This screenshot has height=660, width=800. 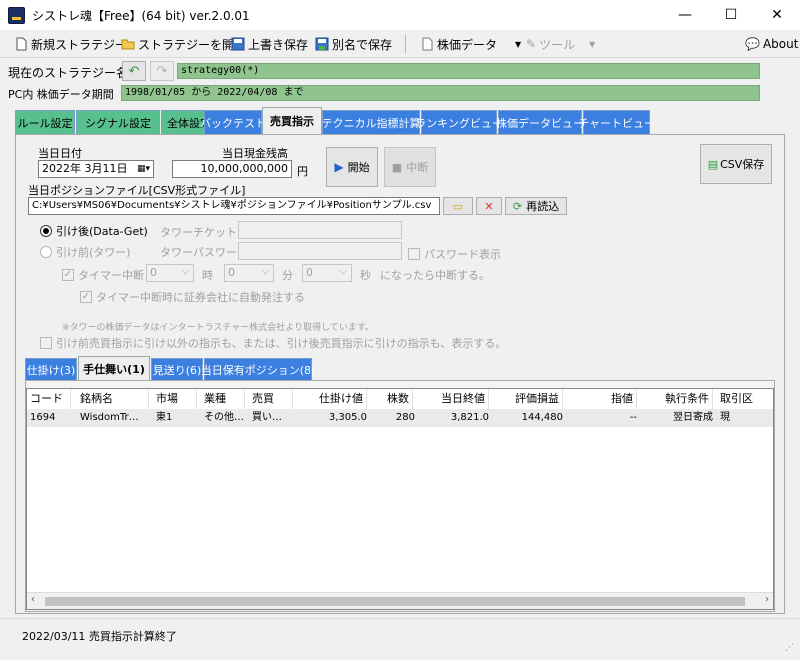 What do you see at coordinates (731, 15) in the screenshot?
I see `maximize-button: ☐` at bounding box center [731, 15].